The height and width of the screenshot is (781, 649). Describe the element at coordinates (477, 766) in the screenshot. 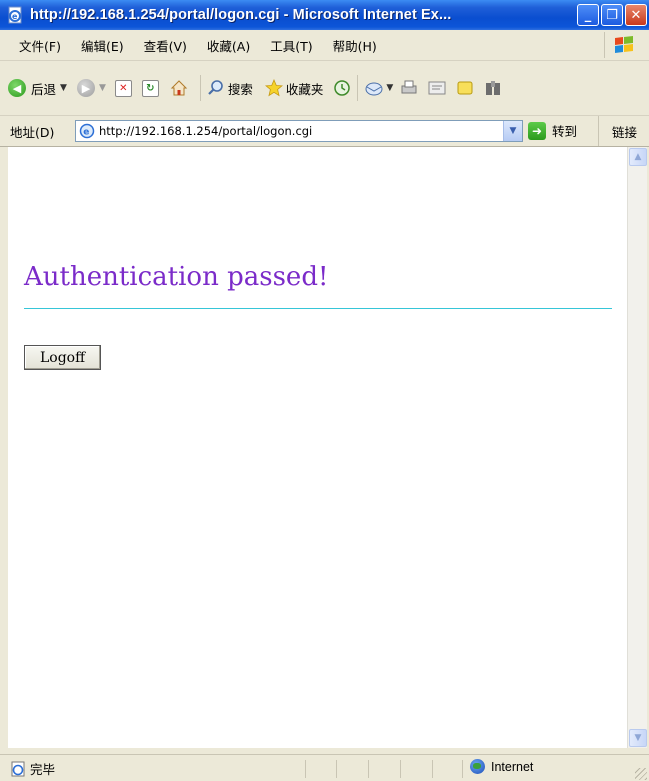

I see `globe-icon` at that location.